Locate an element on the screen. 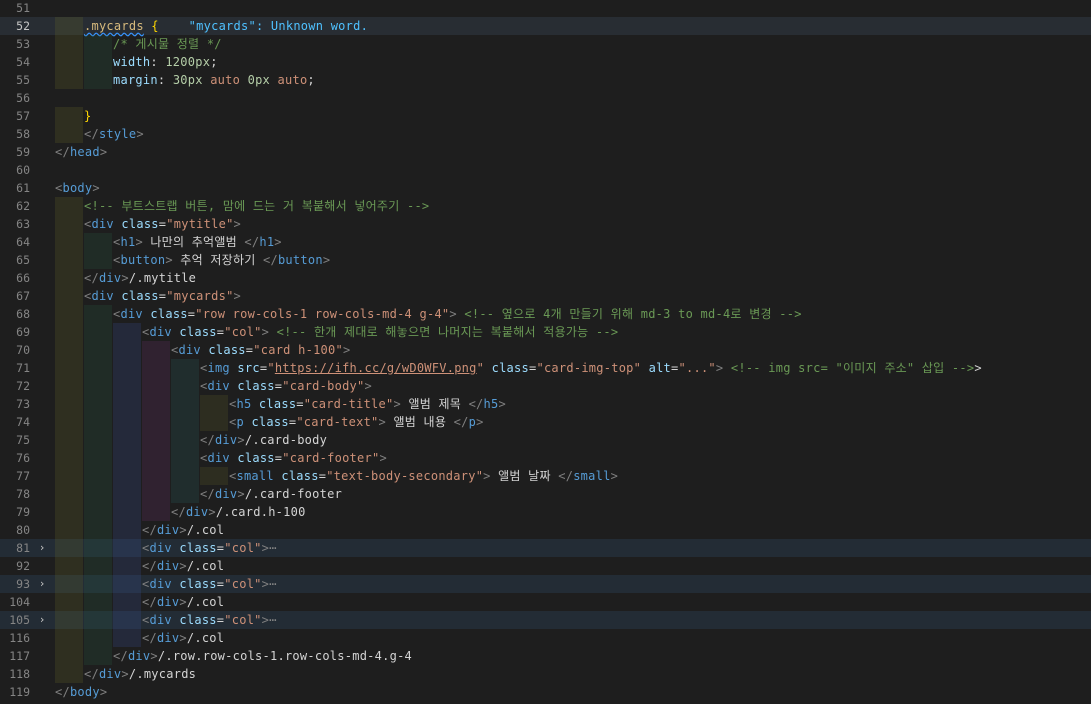 The width and height of the screenshot is (1091, 704). line-number: 78 is located at coordinates (23, 494).